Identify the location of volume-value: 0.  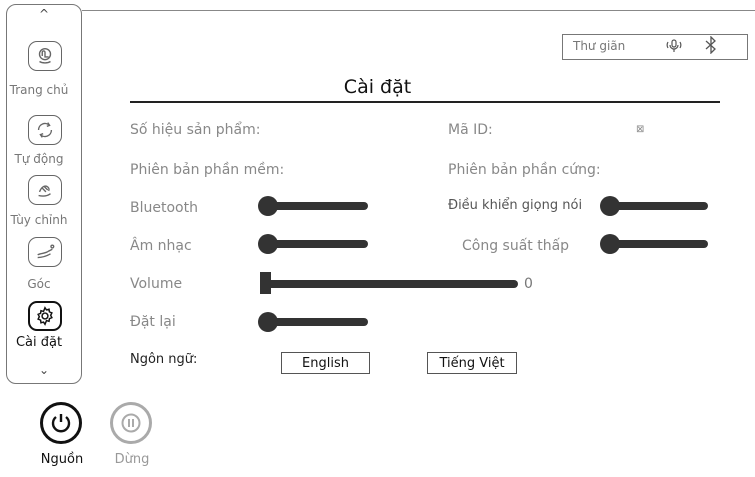
(528, 284).